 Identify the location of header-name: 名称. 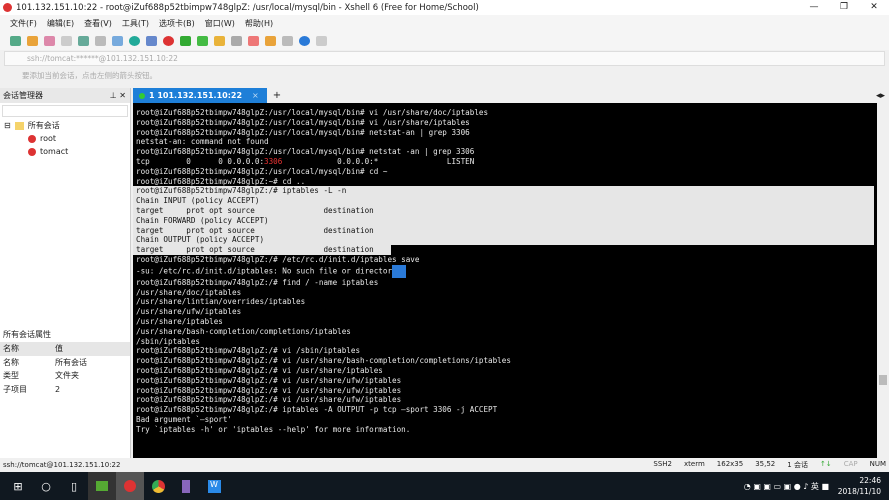
(11, 349).